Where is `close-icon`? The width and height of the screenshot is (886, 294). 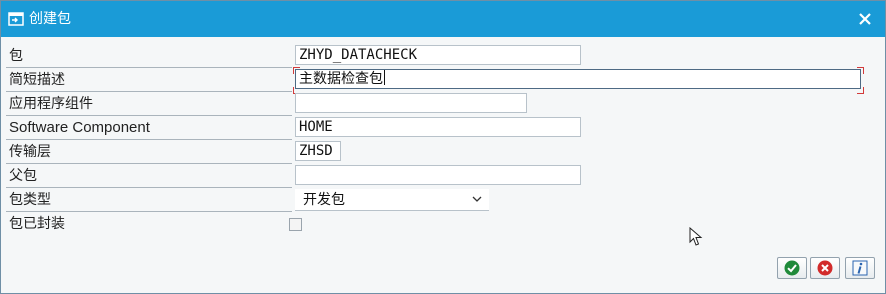
close-icon is located at coordinates (865, 19).